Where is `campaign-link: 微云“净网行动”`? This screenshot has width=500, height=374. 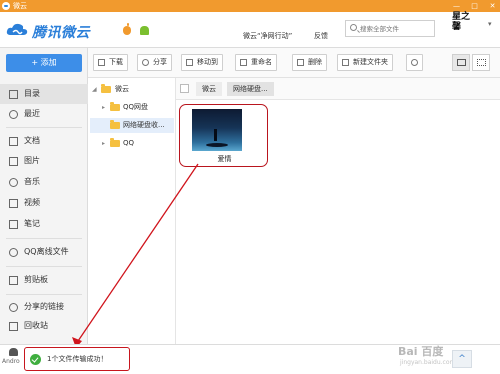
campaign-link: 微云“净网行动” is located at coordinates (267, 36).